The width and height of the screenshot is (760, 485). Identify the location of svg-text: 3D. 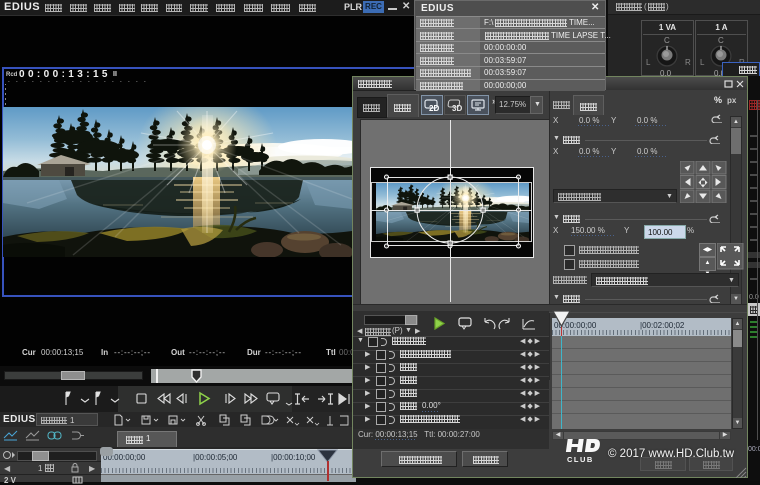
(457, 108).